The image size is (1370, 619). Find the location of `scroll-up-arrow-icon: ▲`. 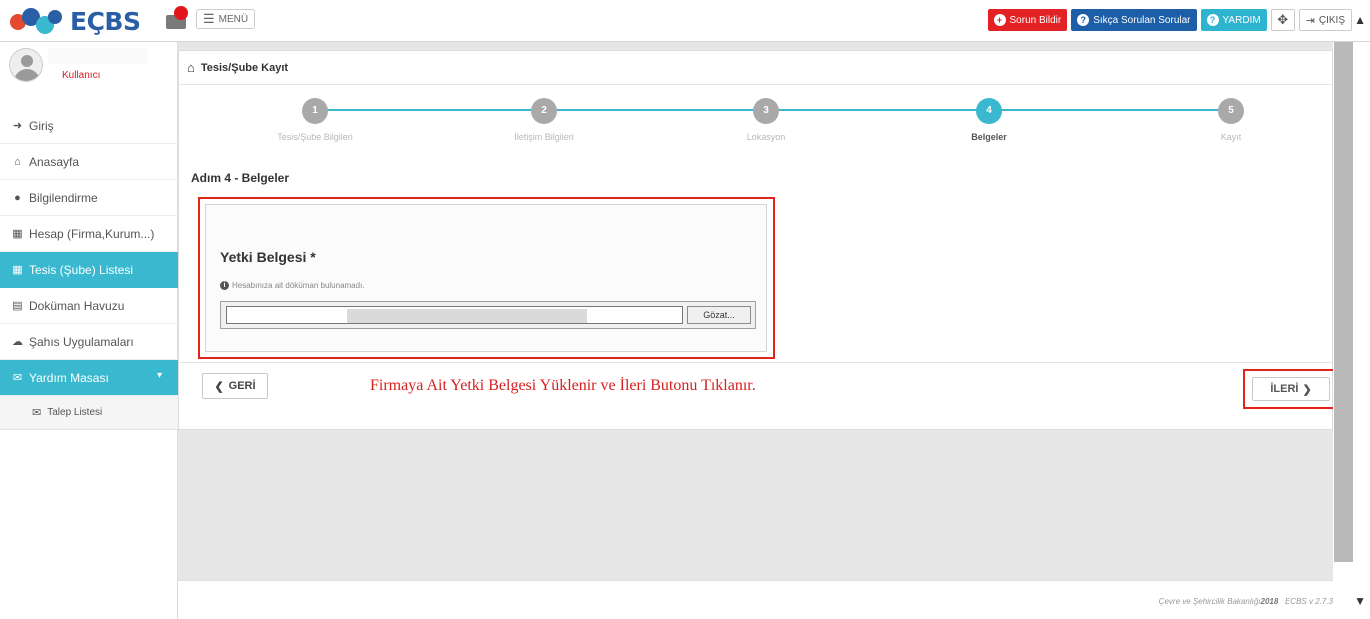

scroll-up-arrow-icon: ▲ is located at coordinates (1360, 20).